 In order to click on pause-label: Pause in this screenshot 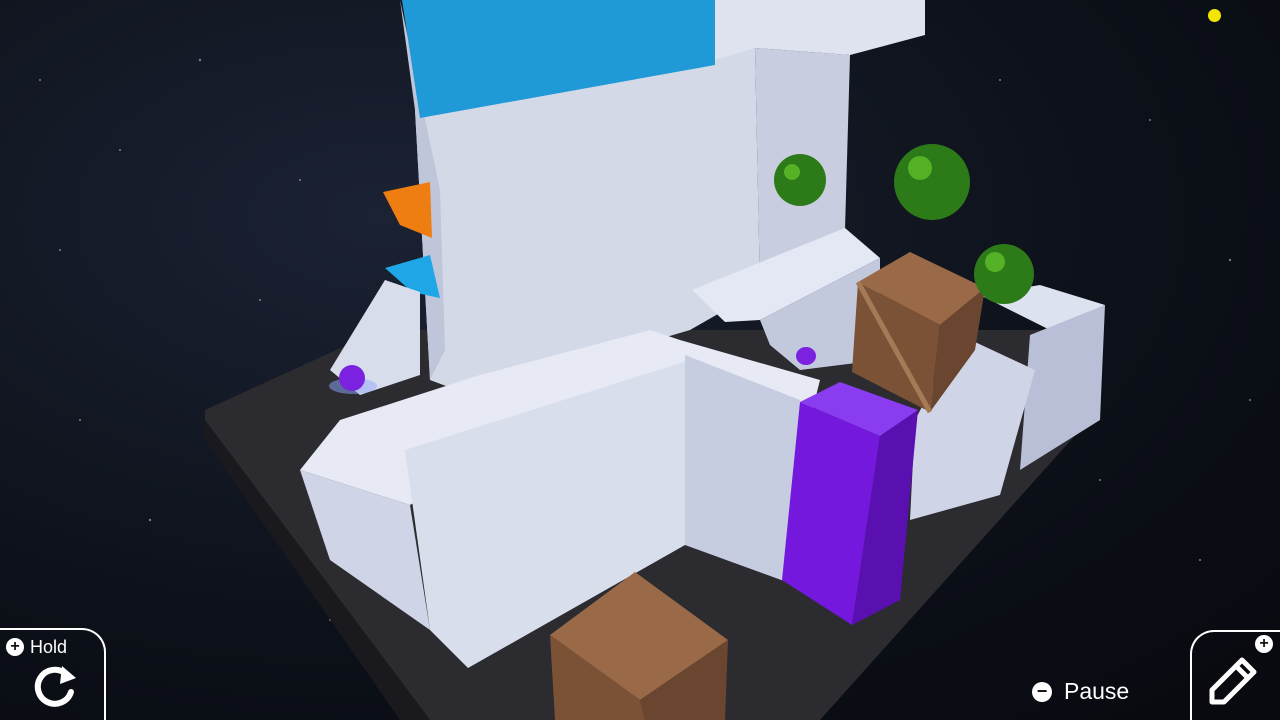, I will do `click(1097, 691)`.